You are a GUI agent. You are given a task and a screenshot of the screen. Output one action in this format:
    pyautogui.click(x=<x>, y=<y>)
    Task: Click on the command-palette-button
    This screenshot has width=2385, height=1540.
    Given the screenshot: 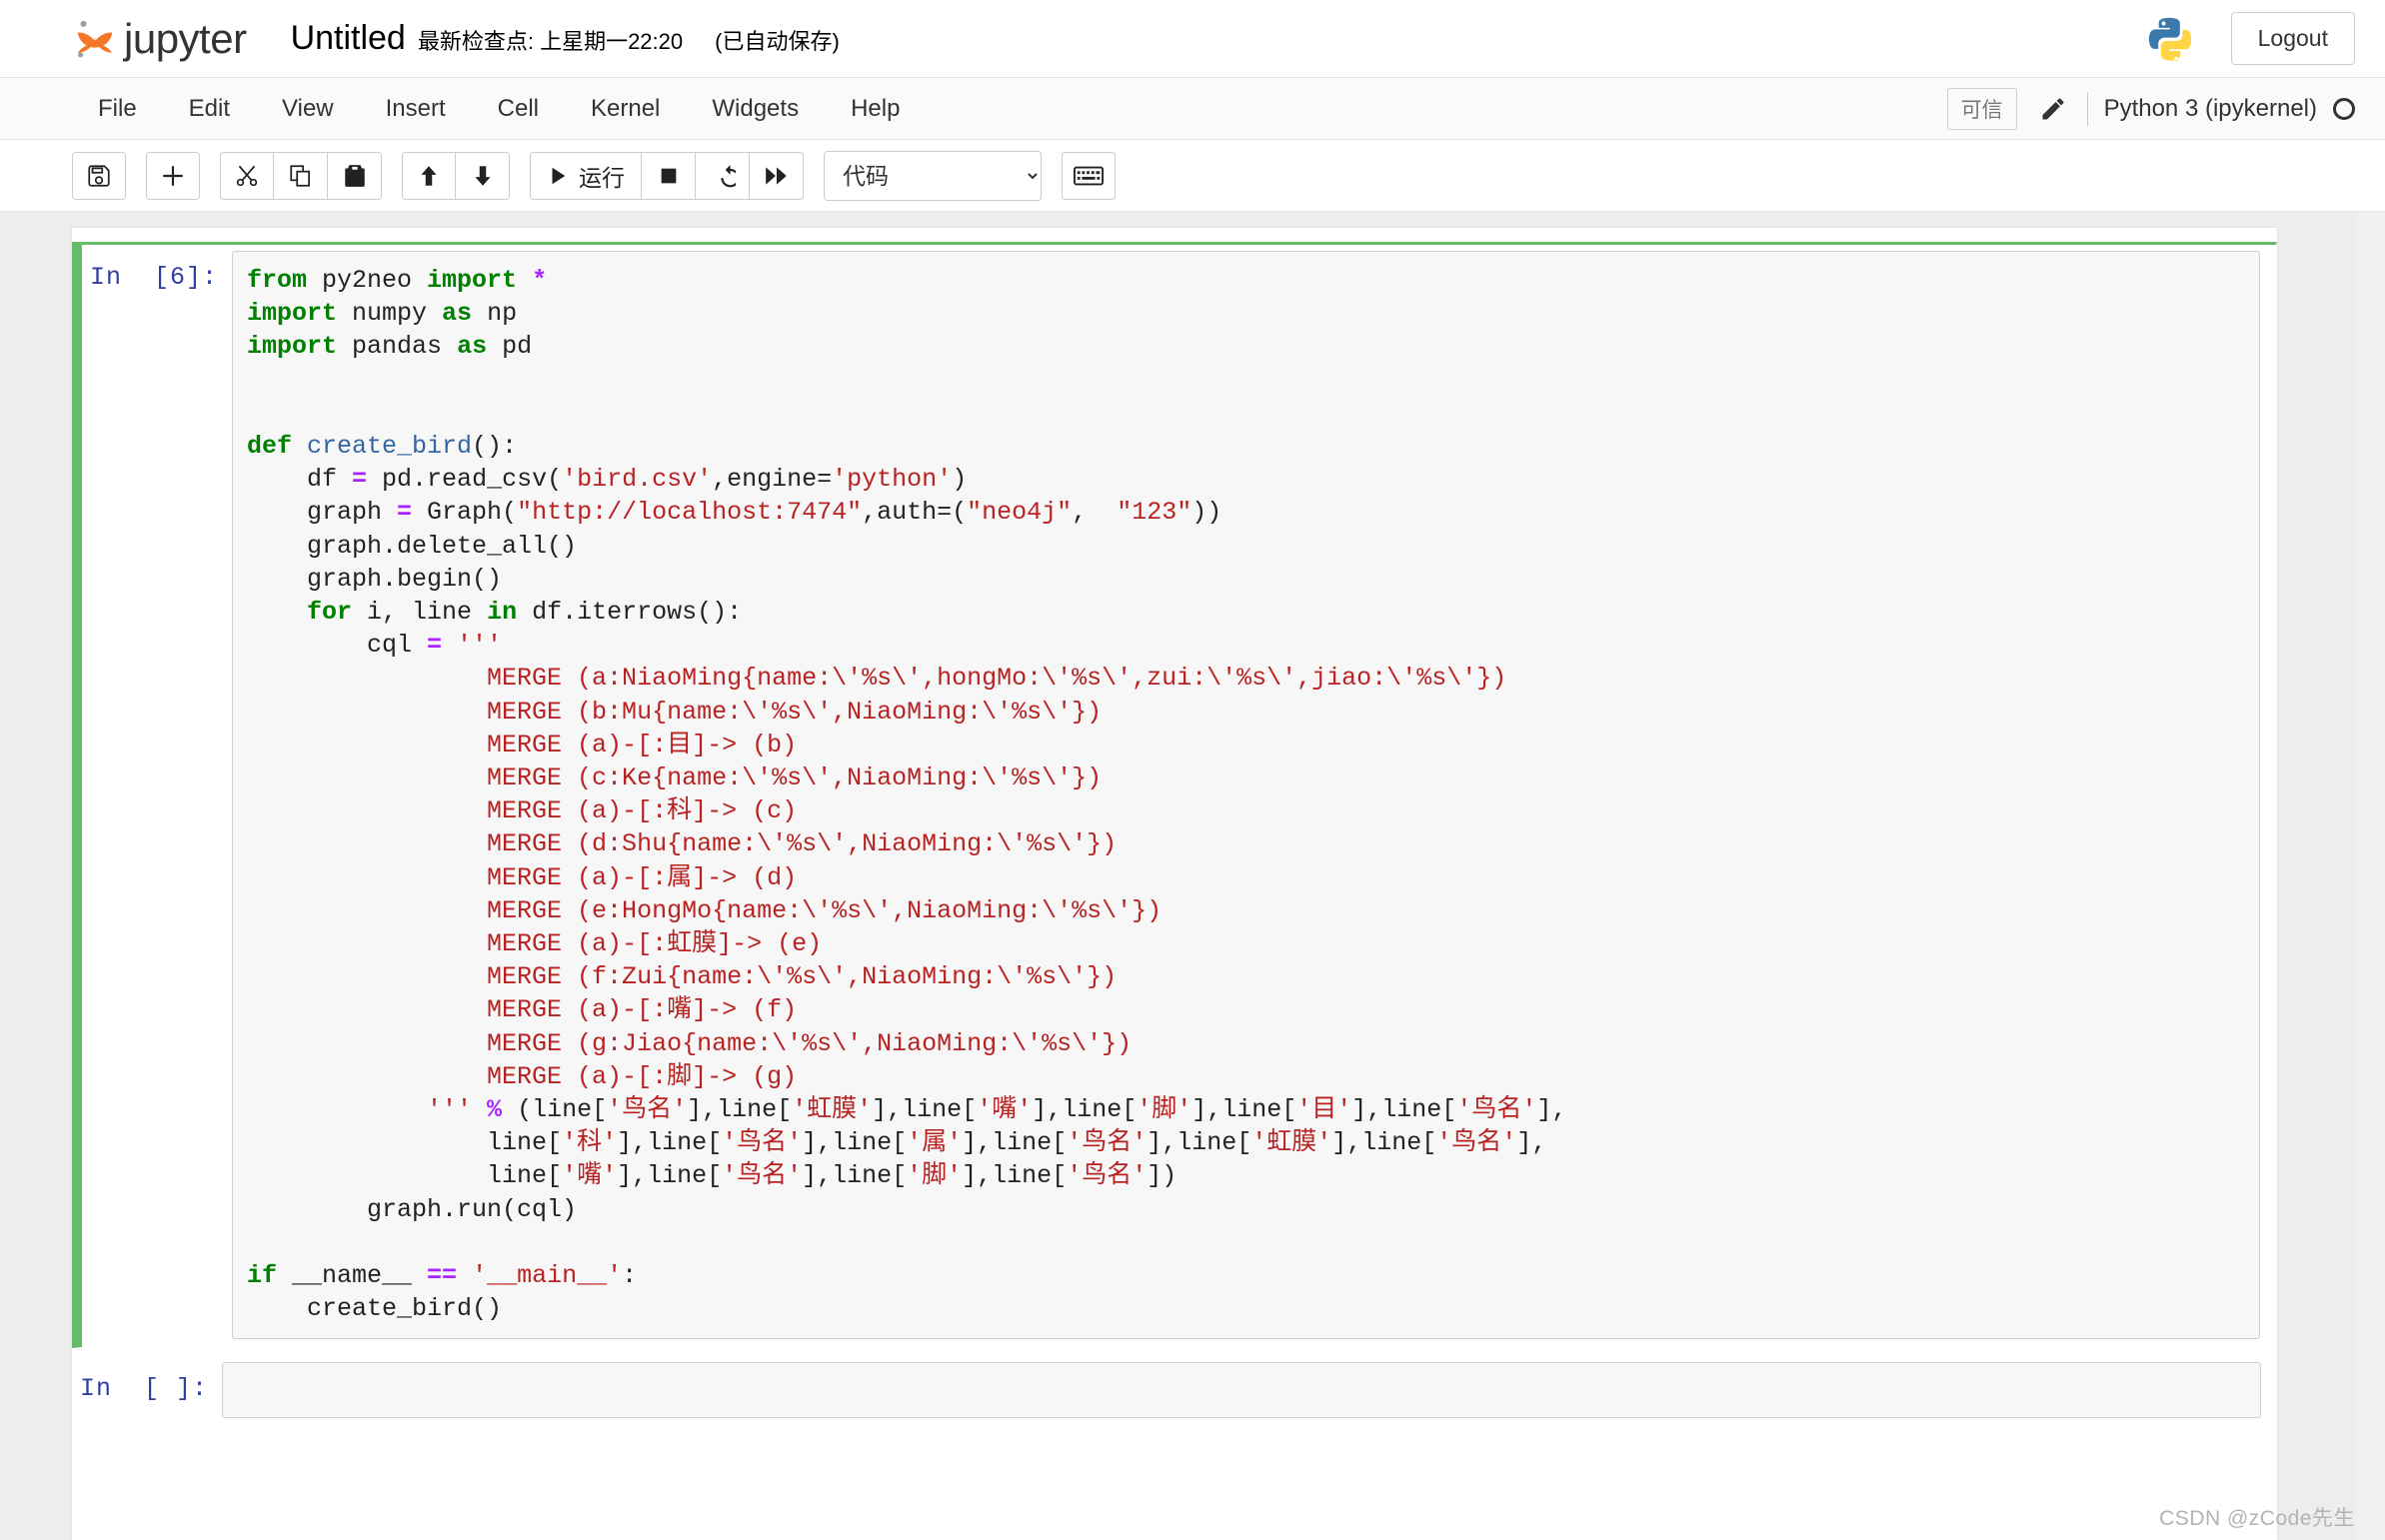 What is the action you would take?
    pyautogui.click(x=1089, y=175)
    